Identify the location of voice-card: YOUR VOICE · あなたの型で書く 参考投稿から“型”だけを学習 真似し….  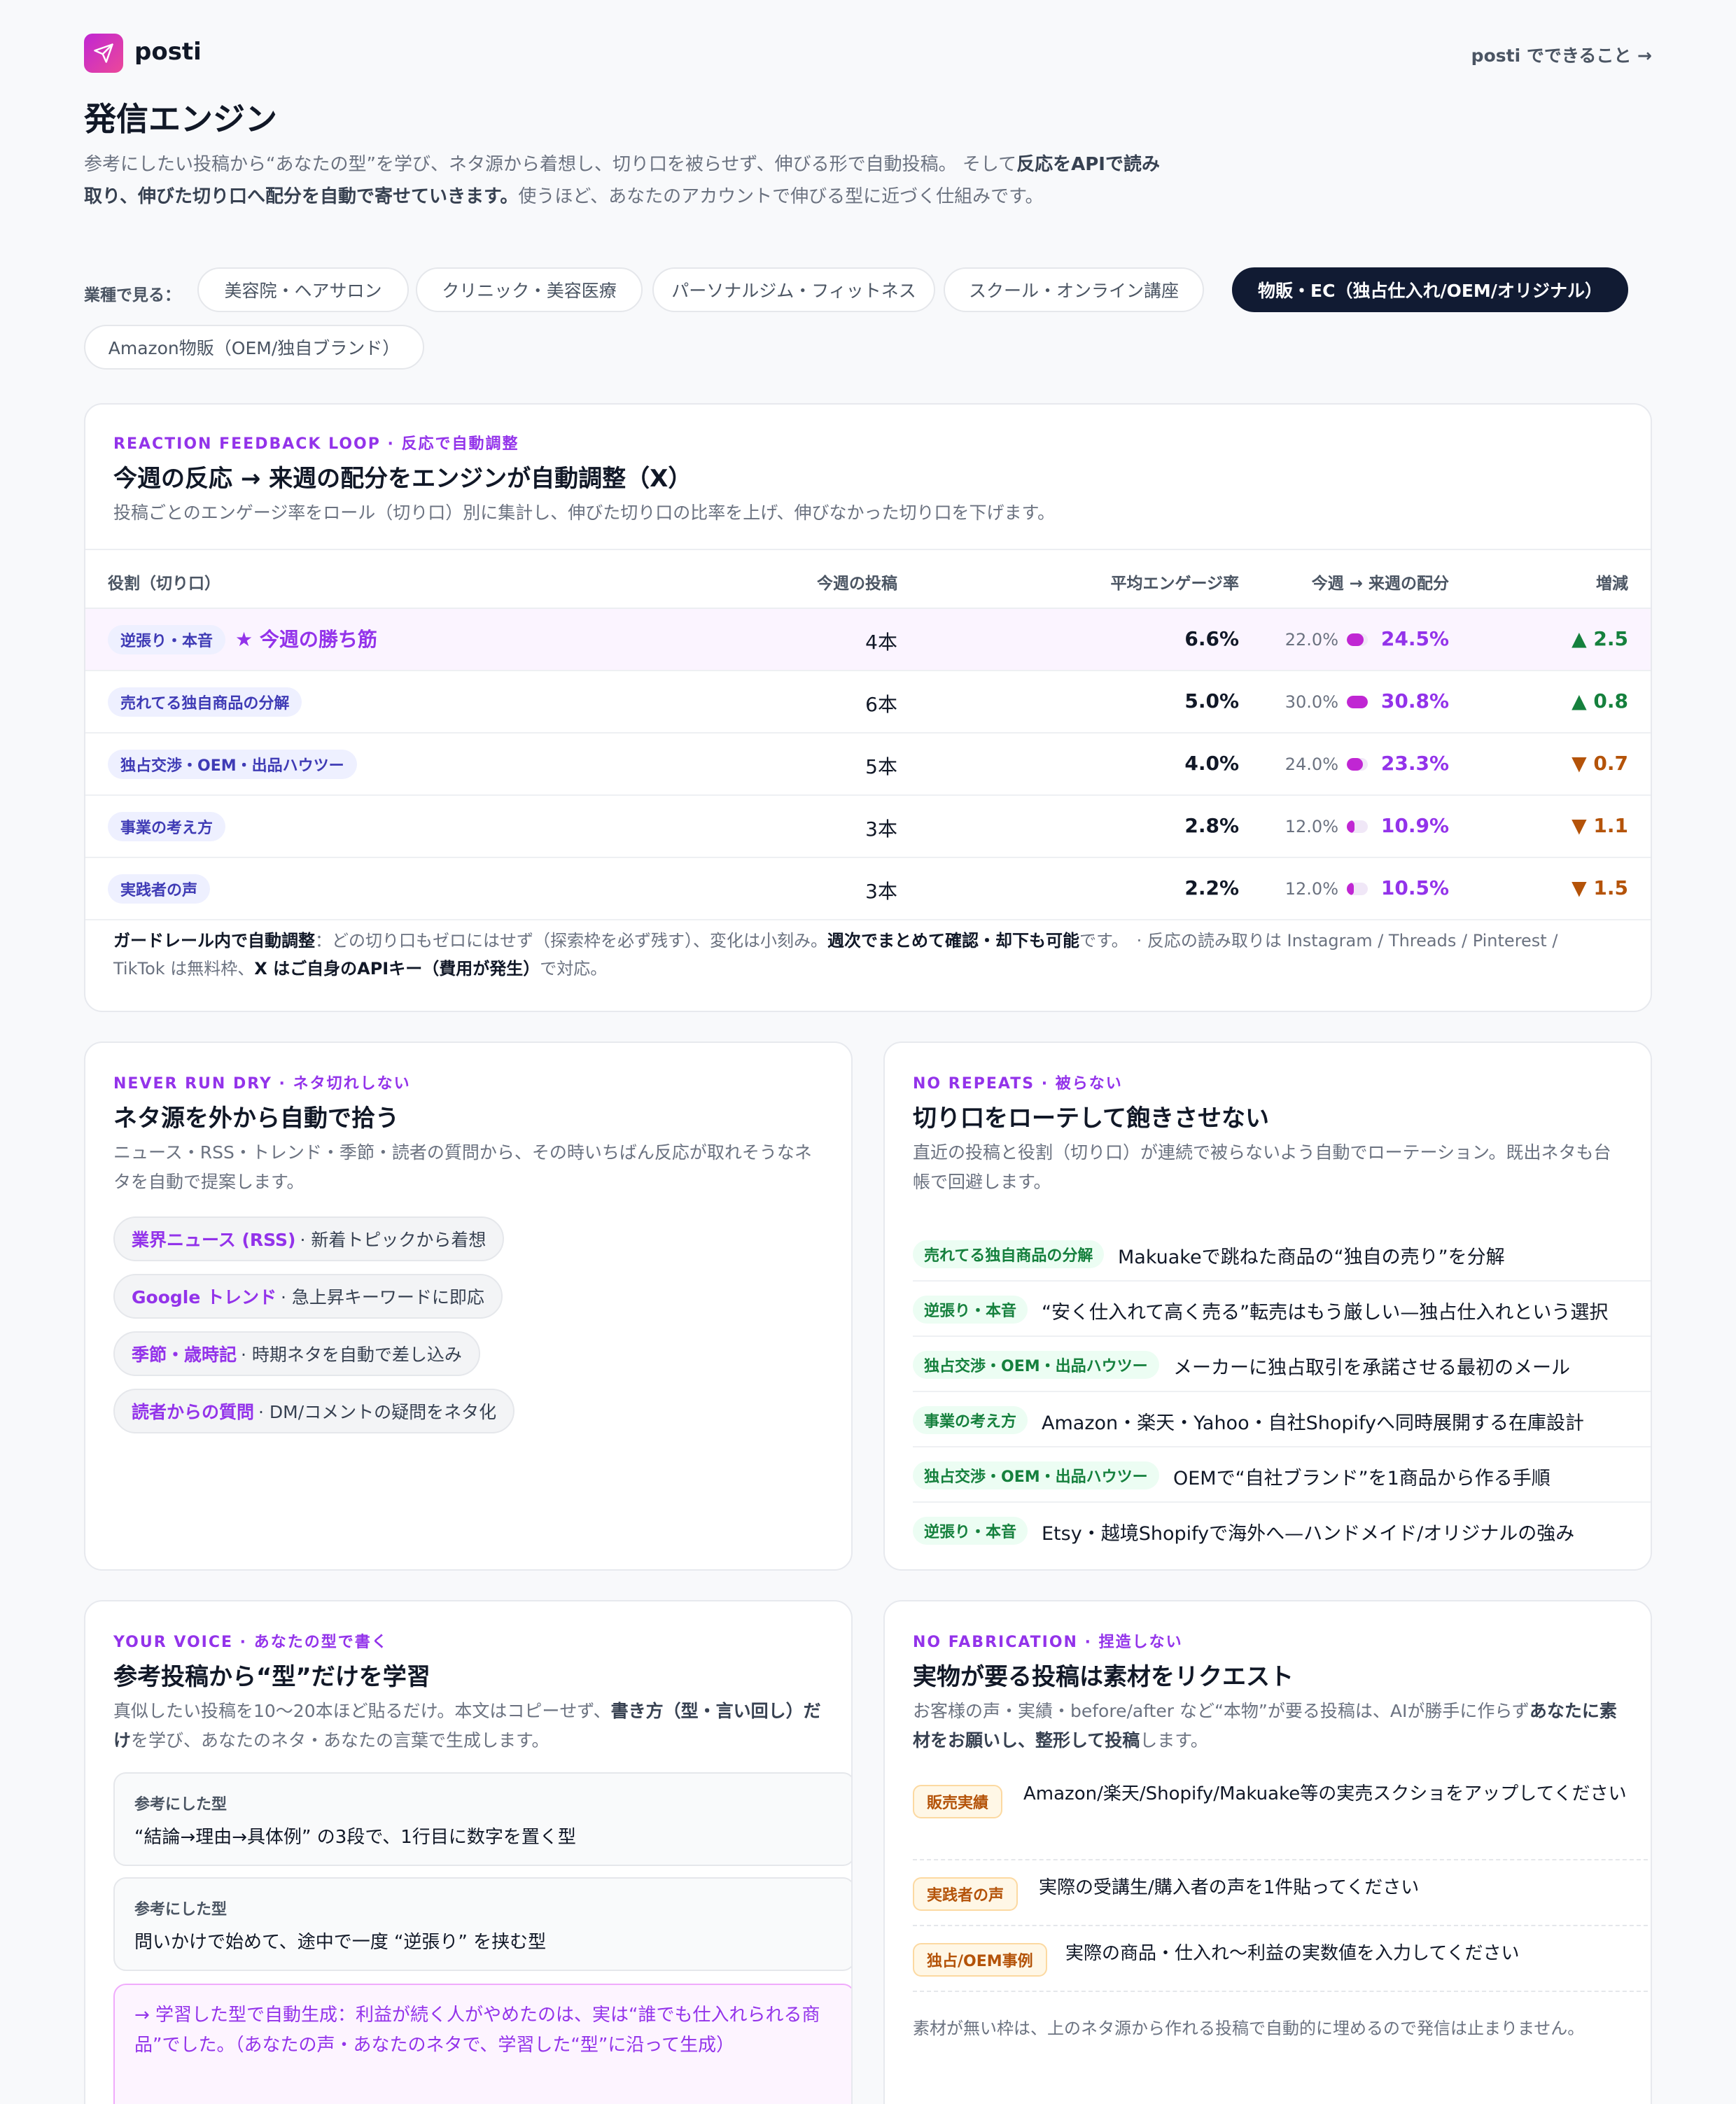
(468, 1852).